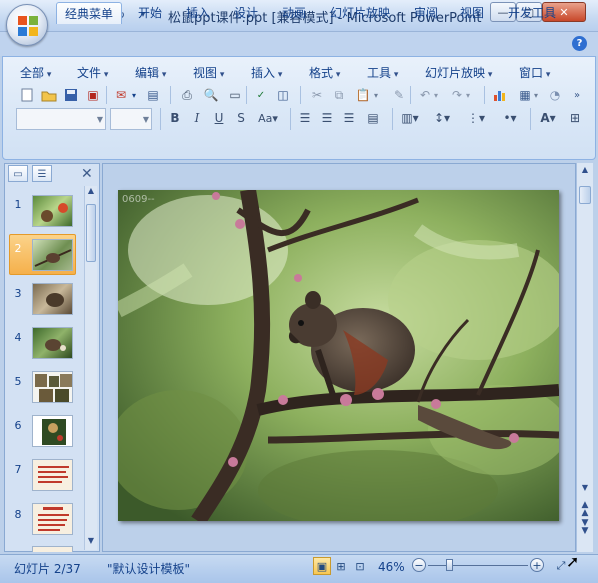 The height and width of the screenshot is (583, 598). I want to click on mail-icon: ✉, so click(121, 95).